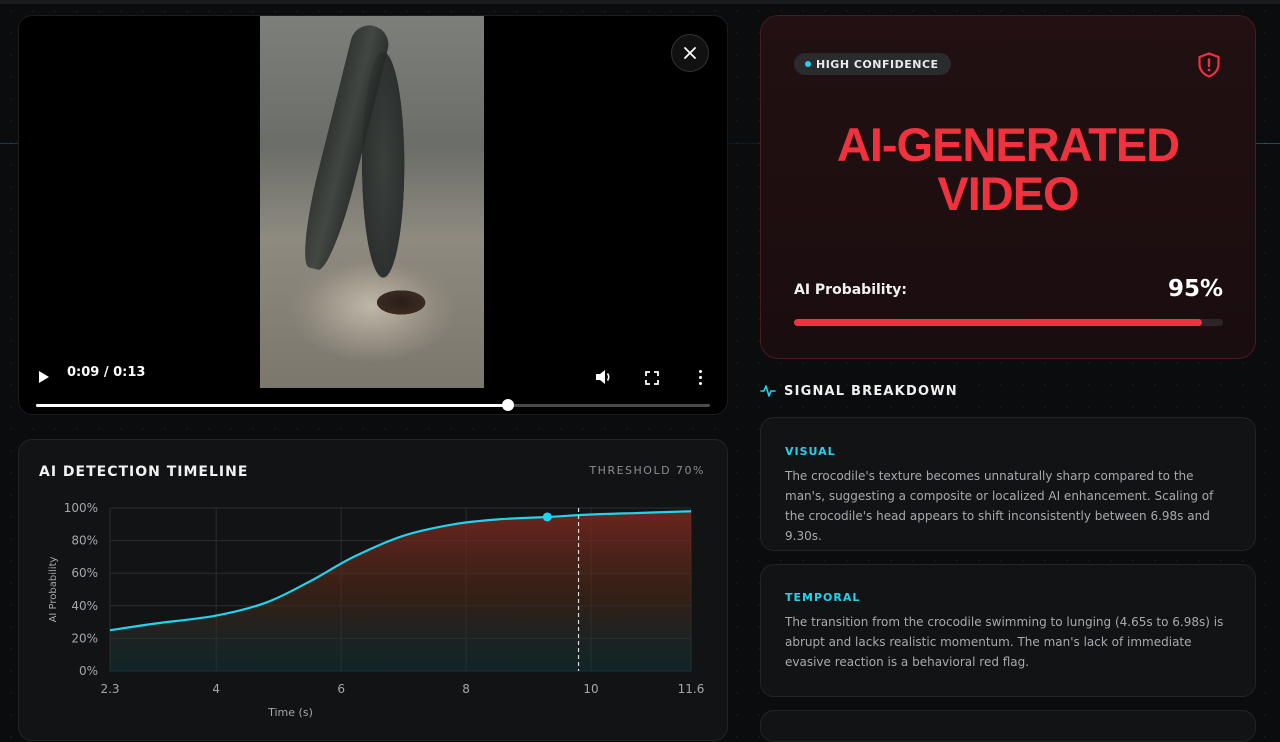 The width and height of the screenshot is (1280, 742). Describe the element at coordinates (871, 391) in the screenshot. I see `signal-breakdown-title: SIGNAL BREAKDOWN` at that location.